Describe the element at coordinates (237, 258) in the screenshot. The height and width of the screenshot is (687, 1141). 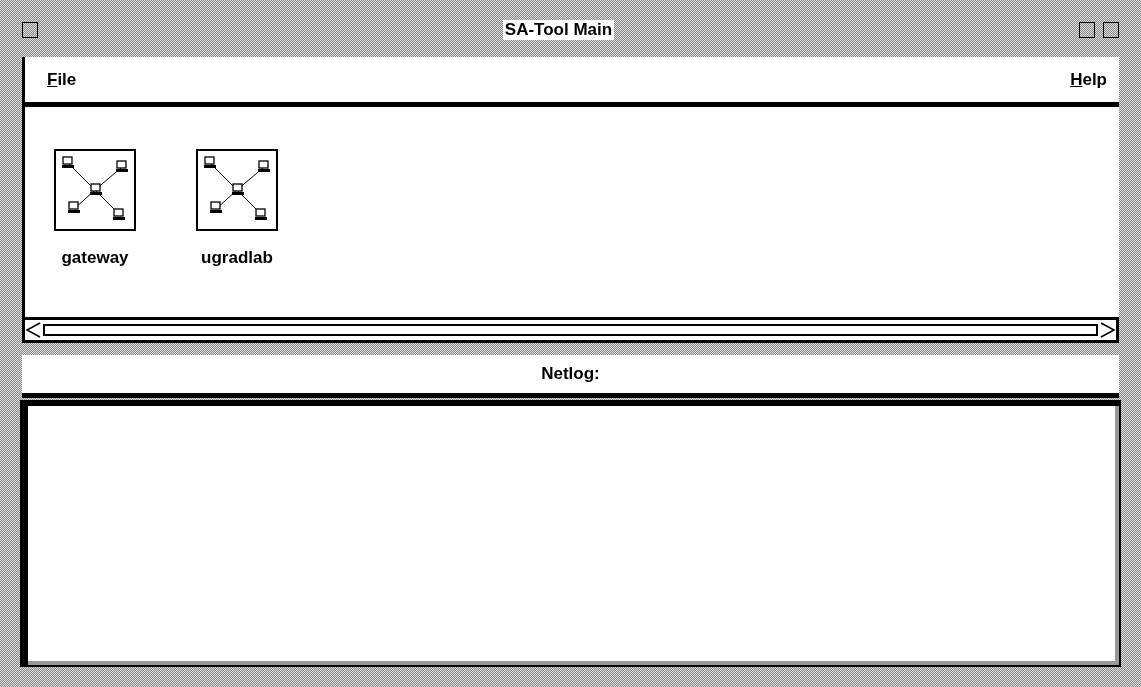
I see `host-label: ugradlab` at that location.